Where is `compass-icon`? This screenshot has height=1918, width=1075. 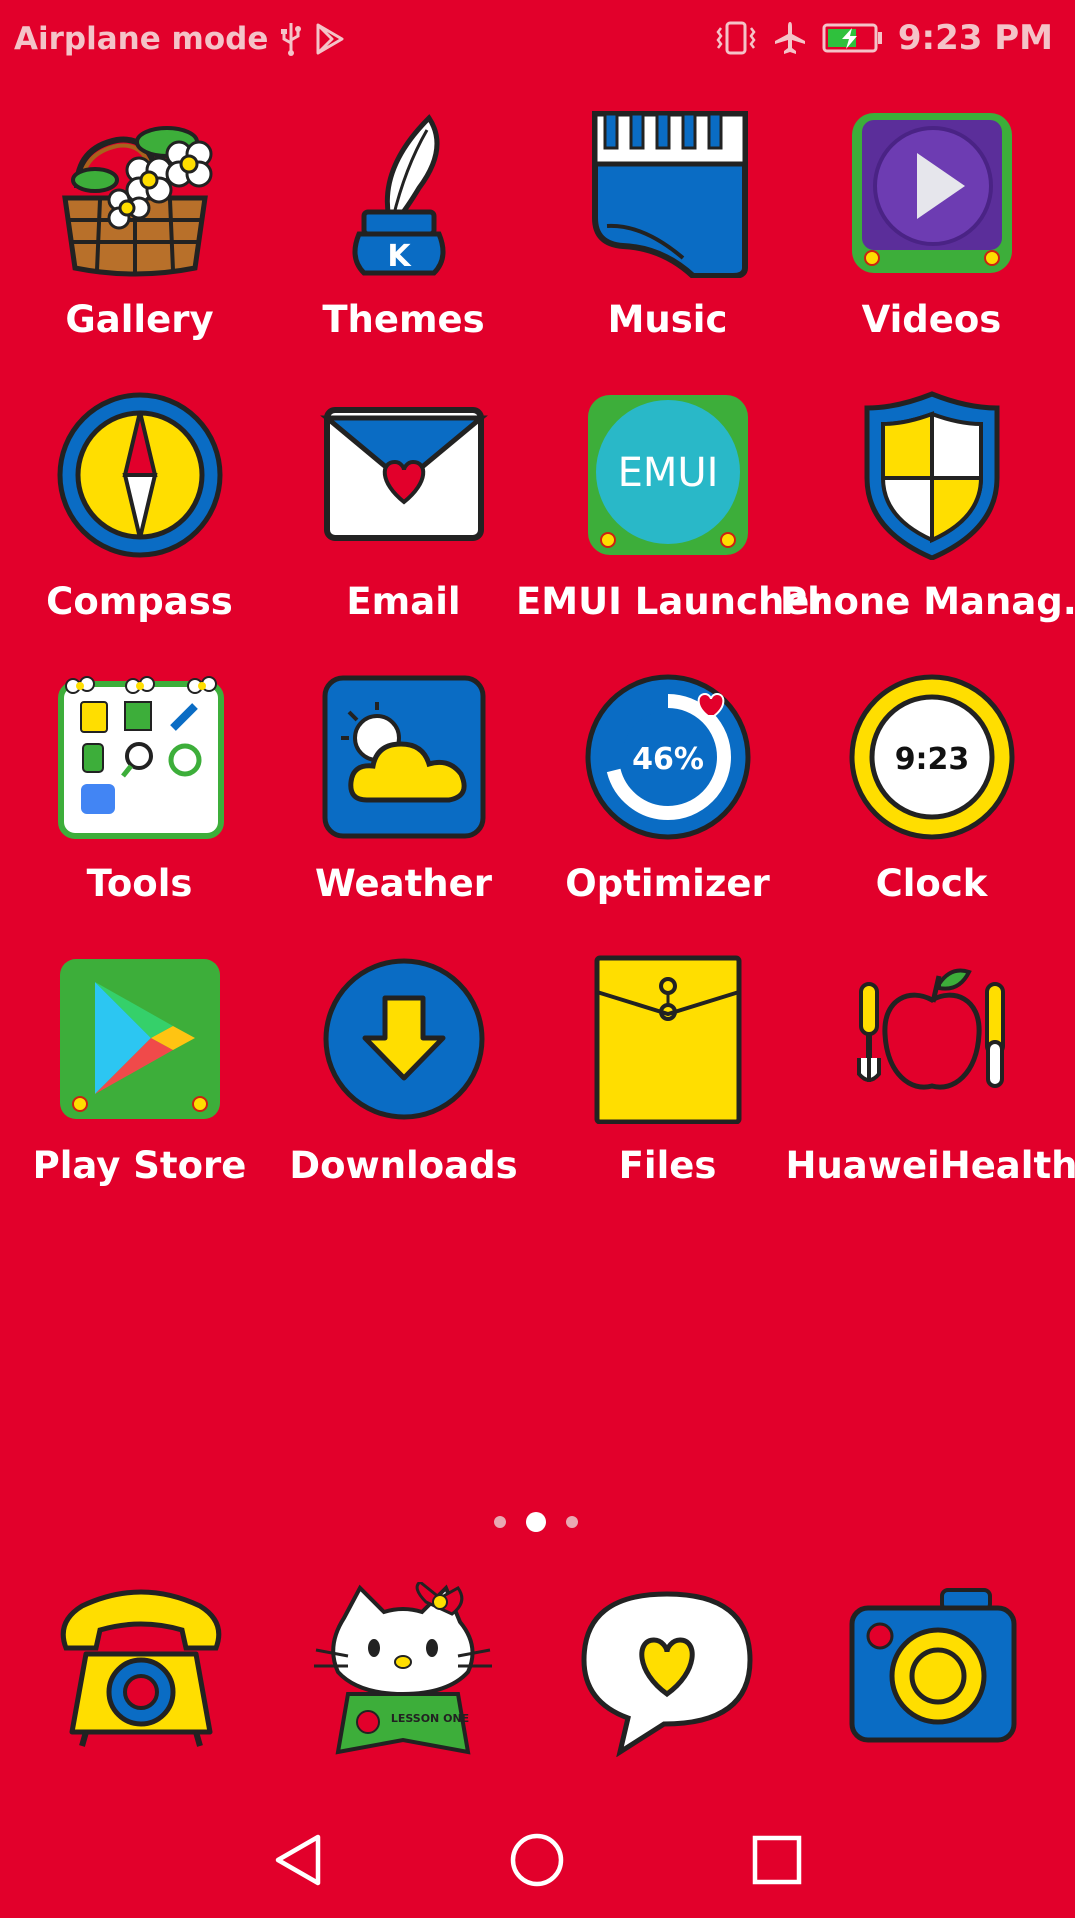
compass-icon is located at coordinates (139, 475).